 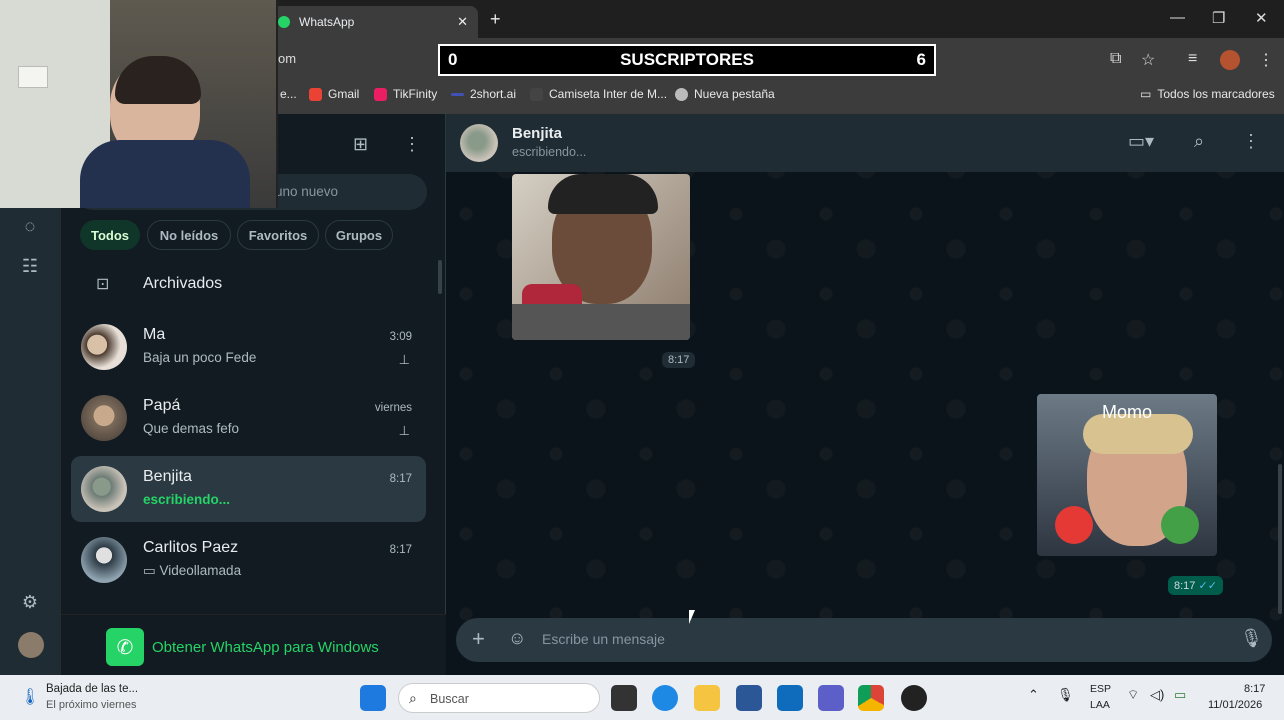 I want to click on battery-icon: ▭, so click(x=1180, y=695).